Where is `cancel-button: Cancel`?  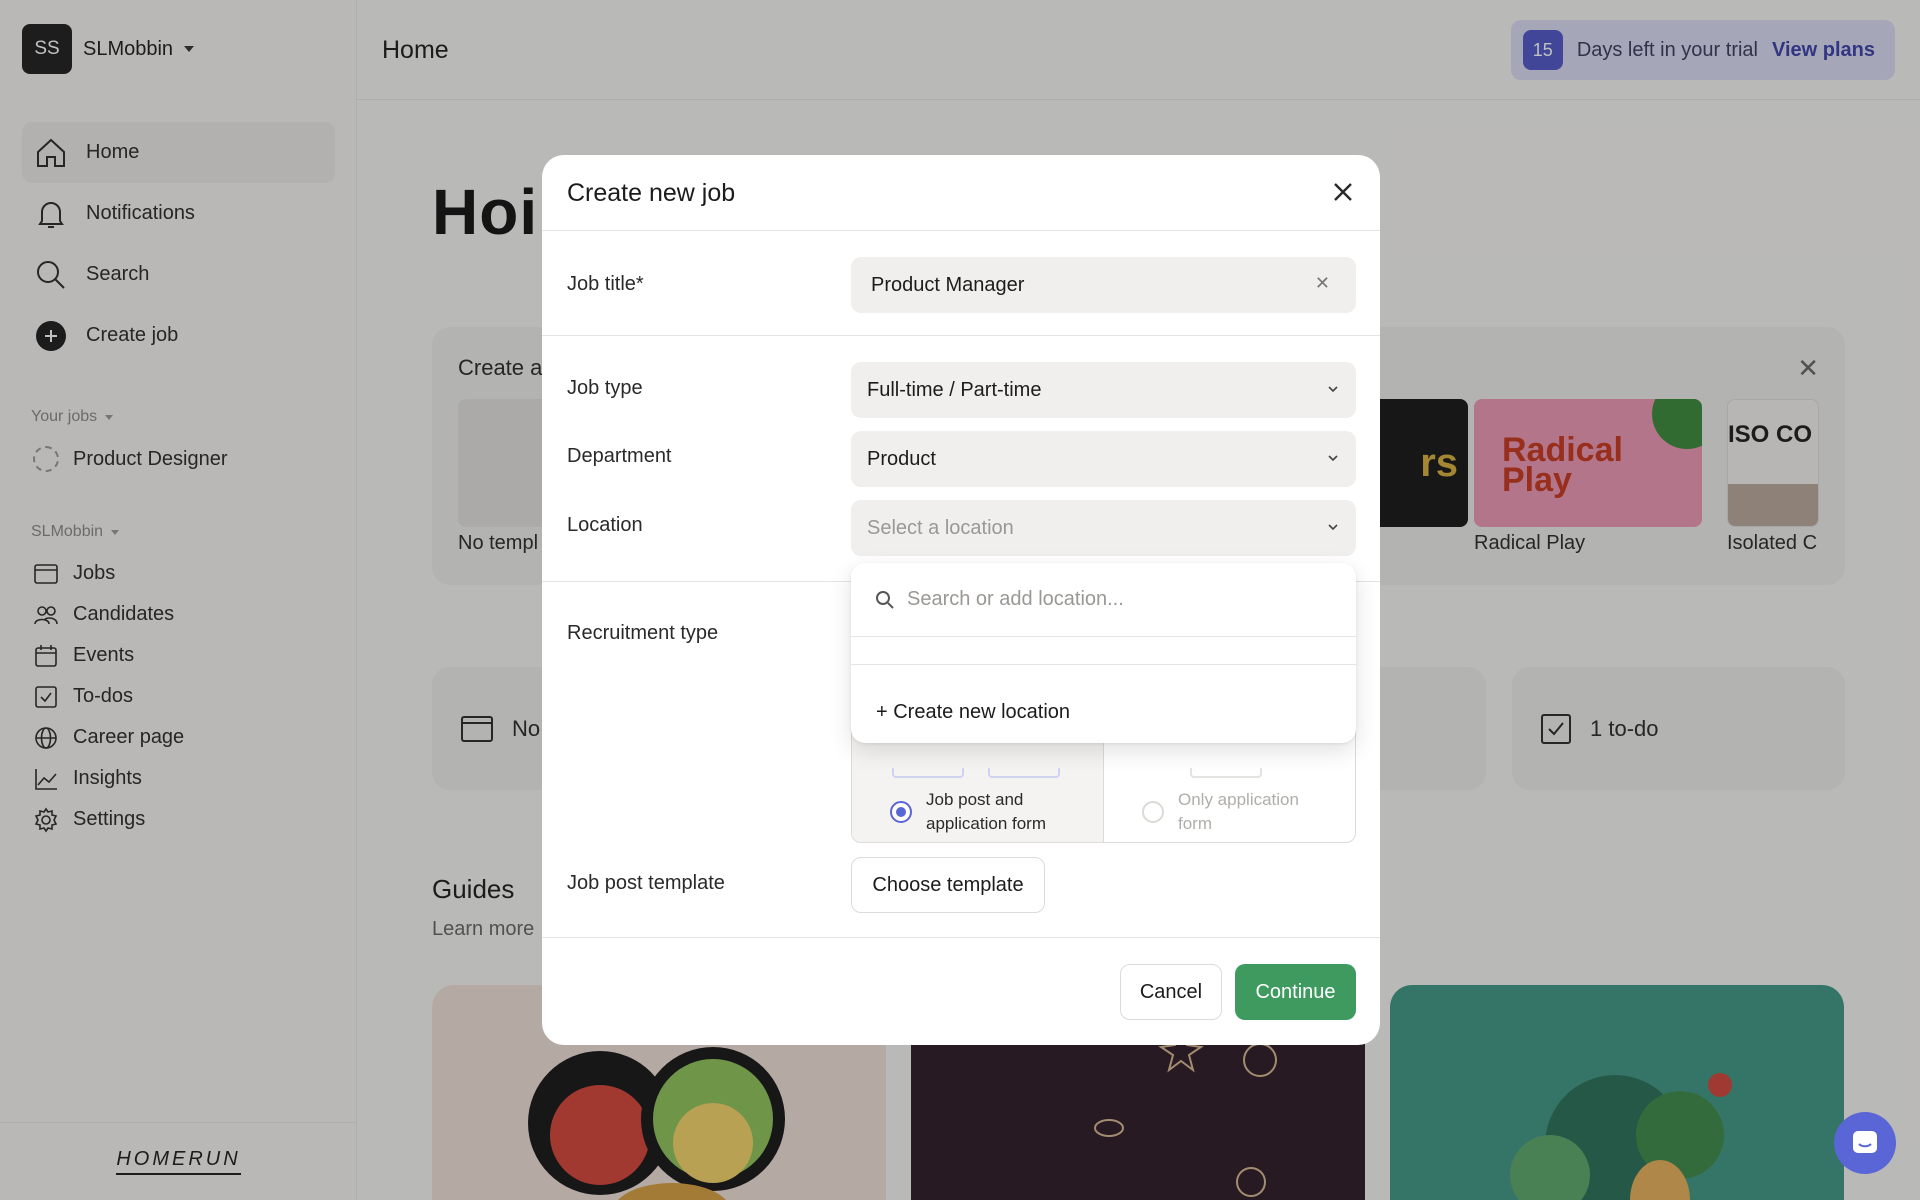 cancel-button: Cancel is located at coordinates (1171, 992).